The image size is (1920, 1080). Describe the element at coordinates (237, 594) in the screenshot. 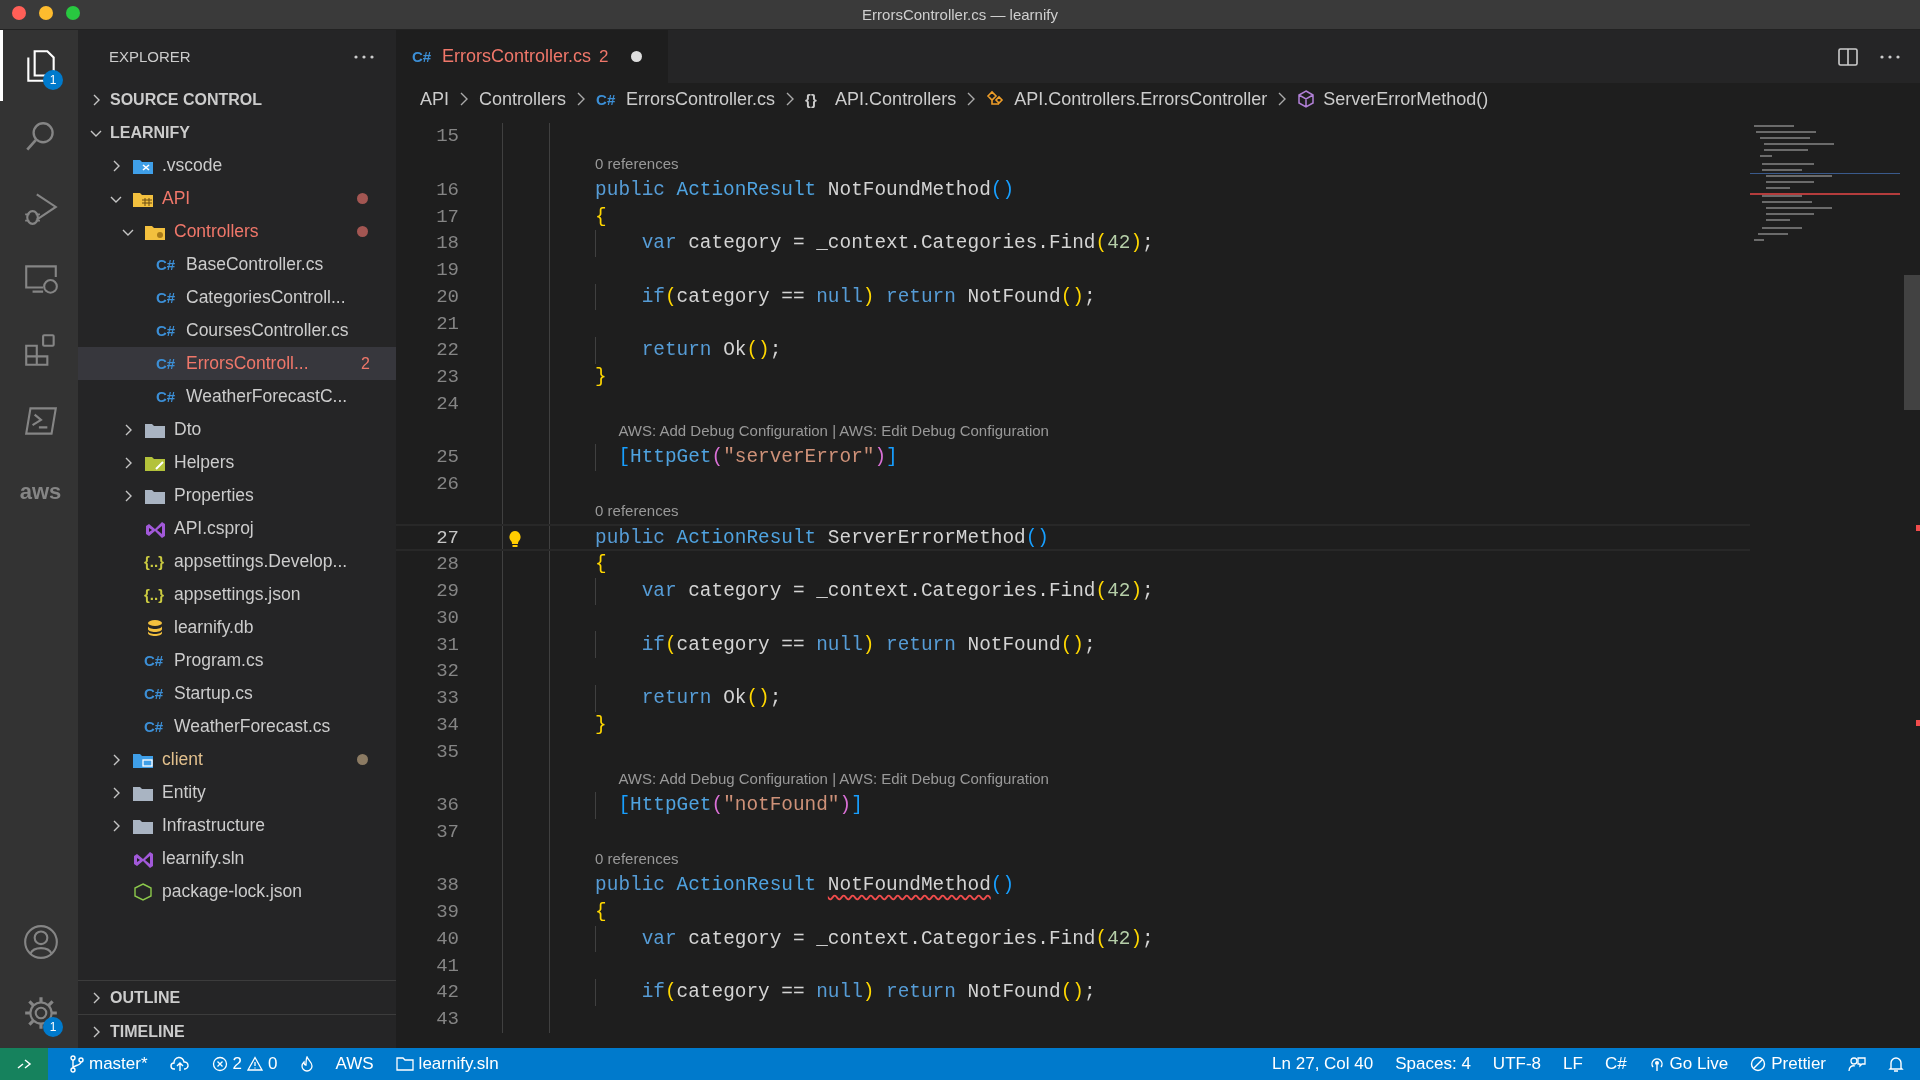

I see `tree-item: {..} appsettings.json` at that location.